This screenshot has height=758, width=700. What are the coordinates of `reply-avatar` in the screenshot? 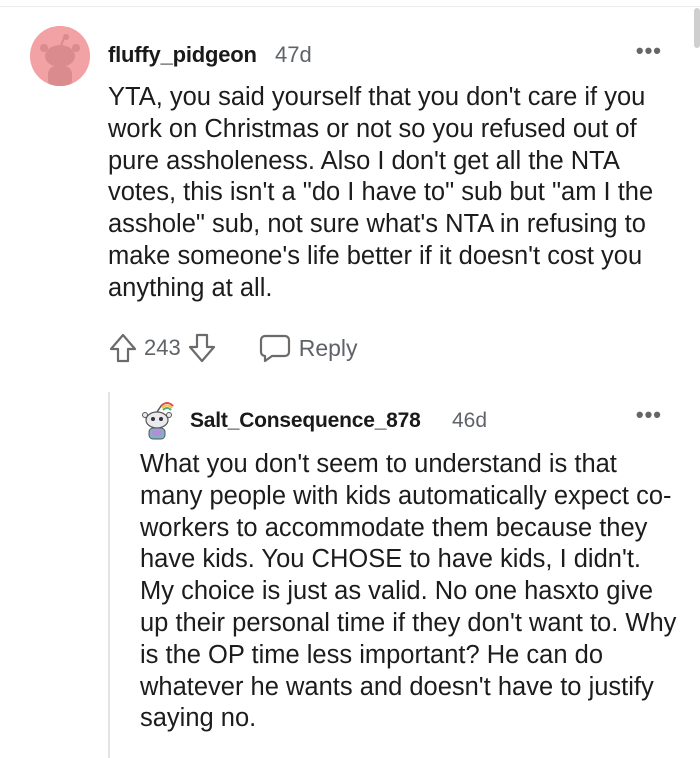 It's located at (159, 420).